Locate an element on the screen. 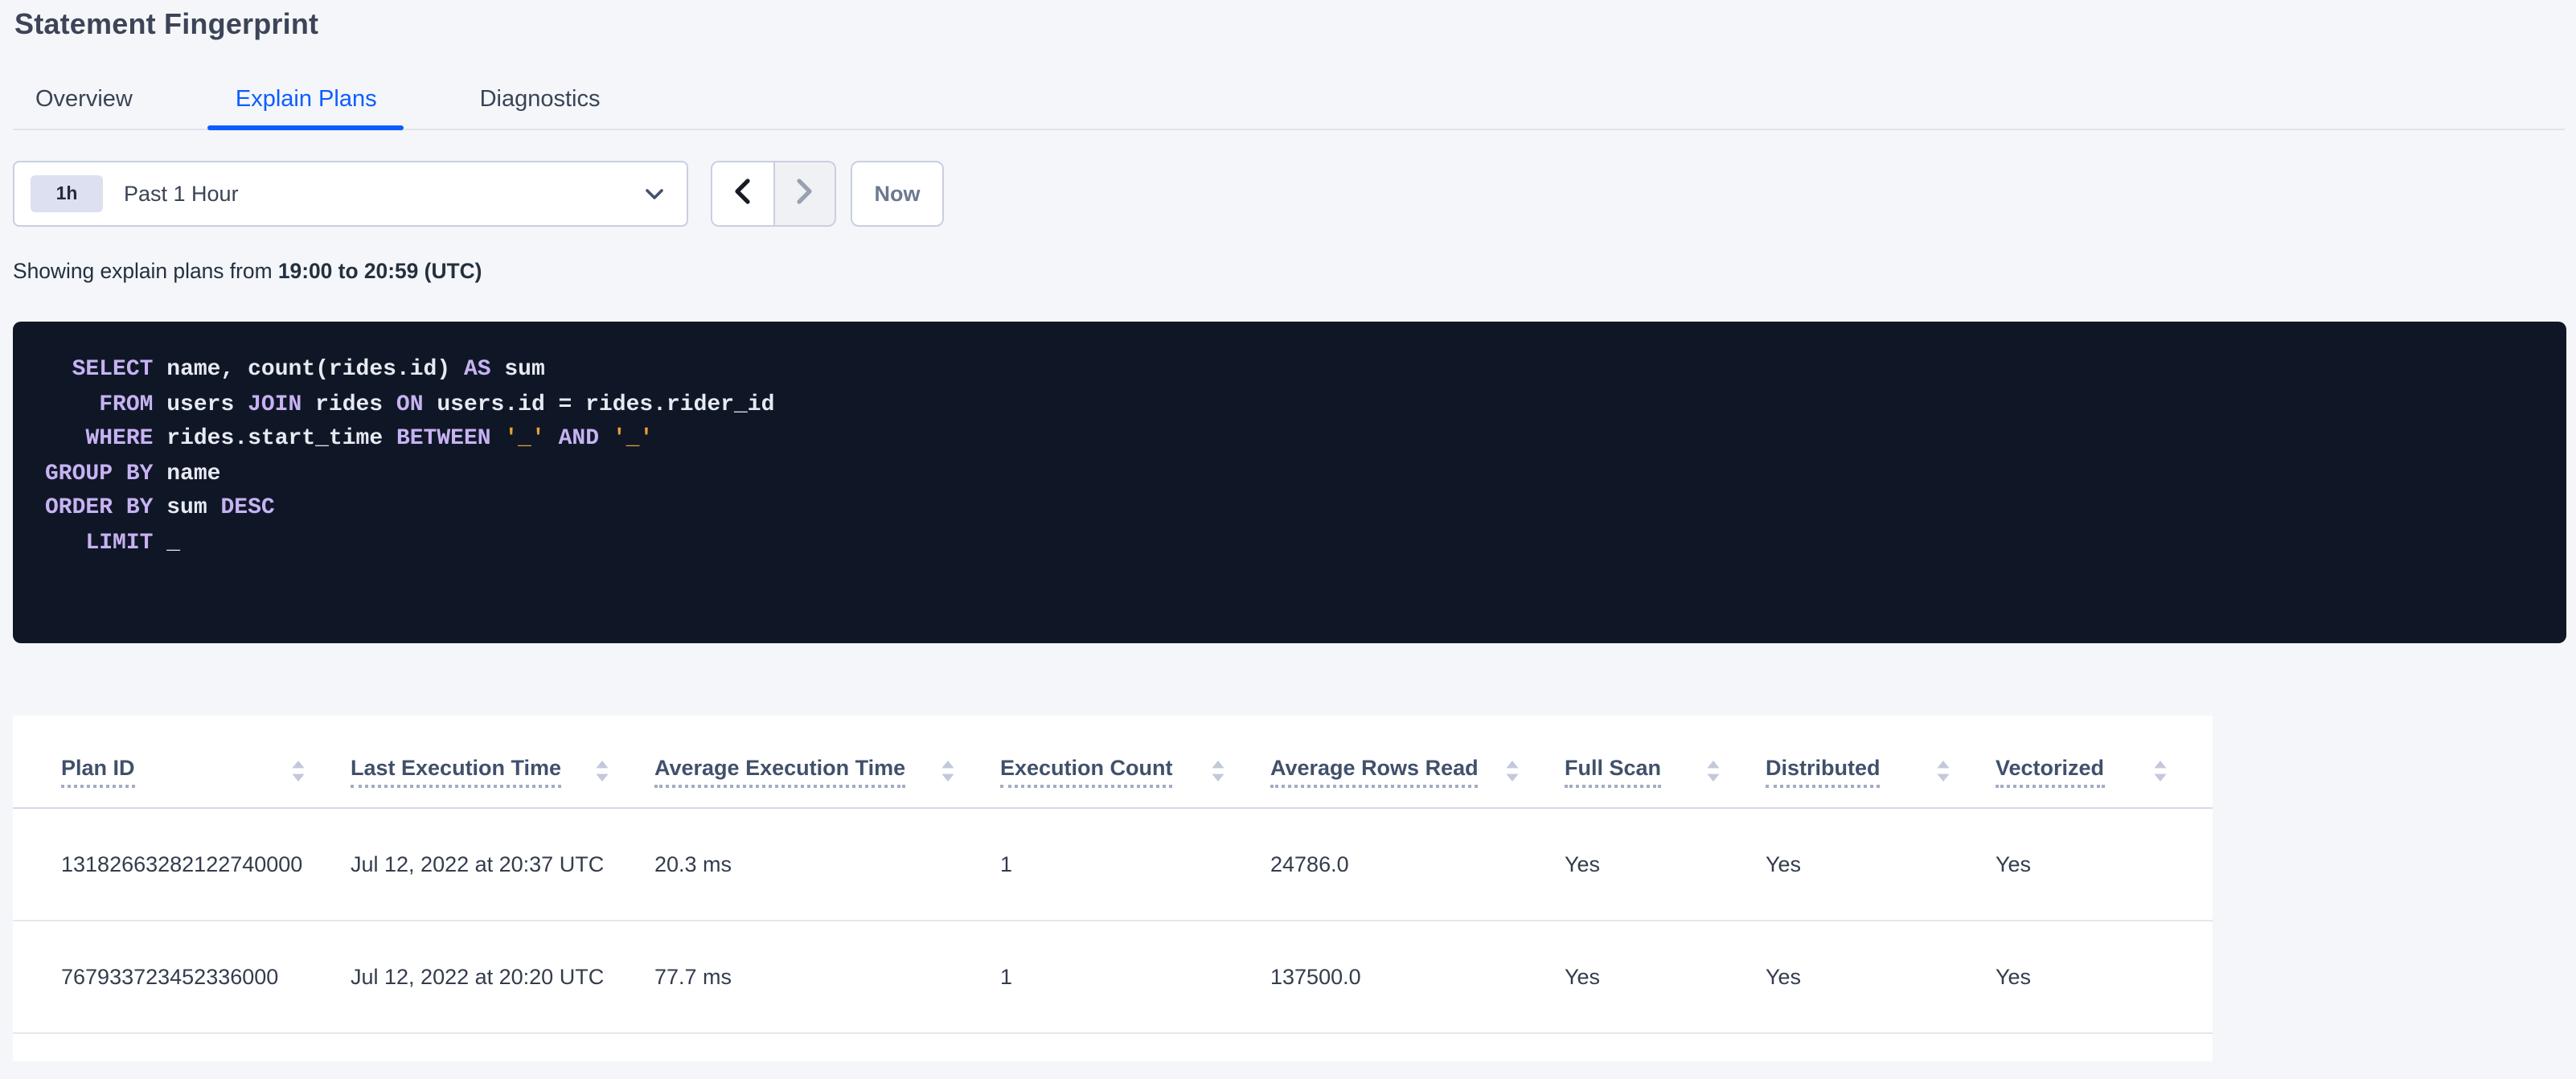  column-header-execution-count: Execution Count is located at coordinates (1135, 771).